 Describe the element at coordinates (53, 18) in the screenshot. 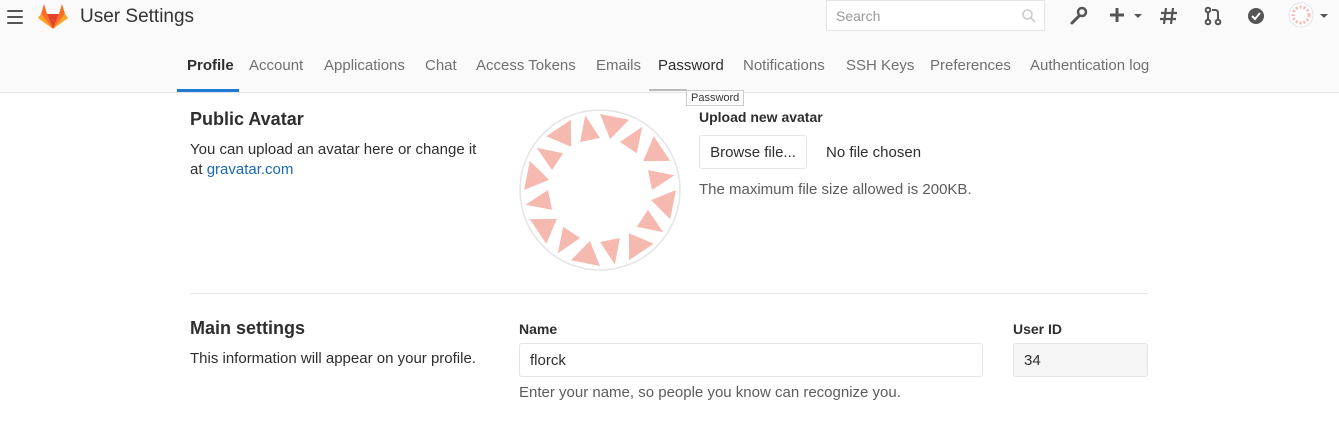

I see `gitlab-logo` at that location.